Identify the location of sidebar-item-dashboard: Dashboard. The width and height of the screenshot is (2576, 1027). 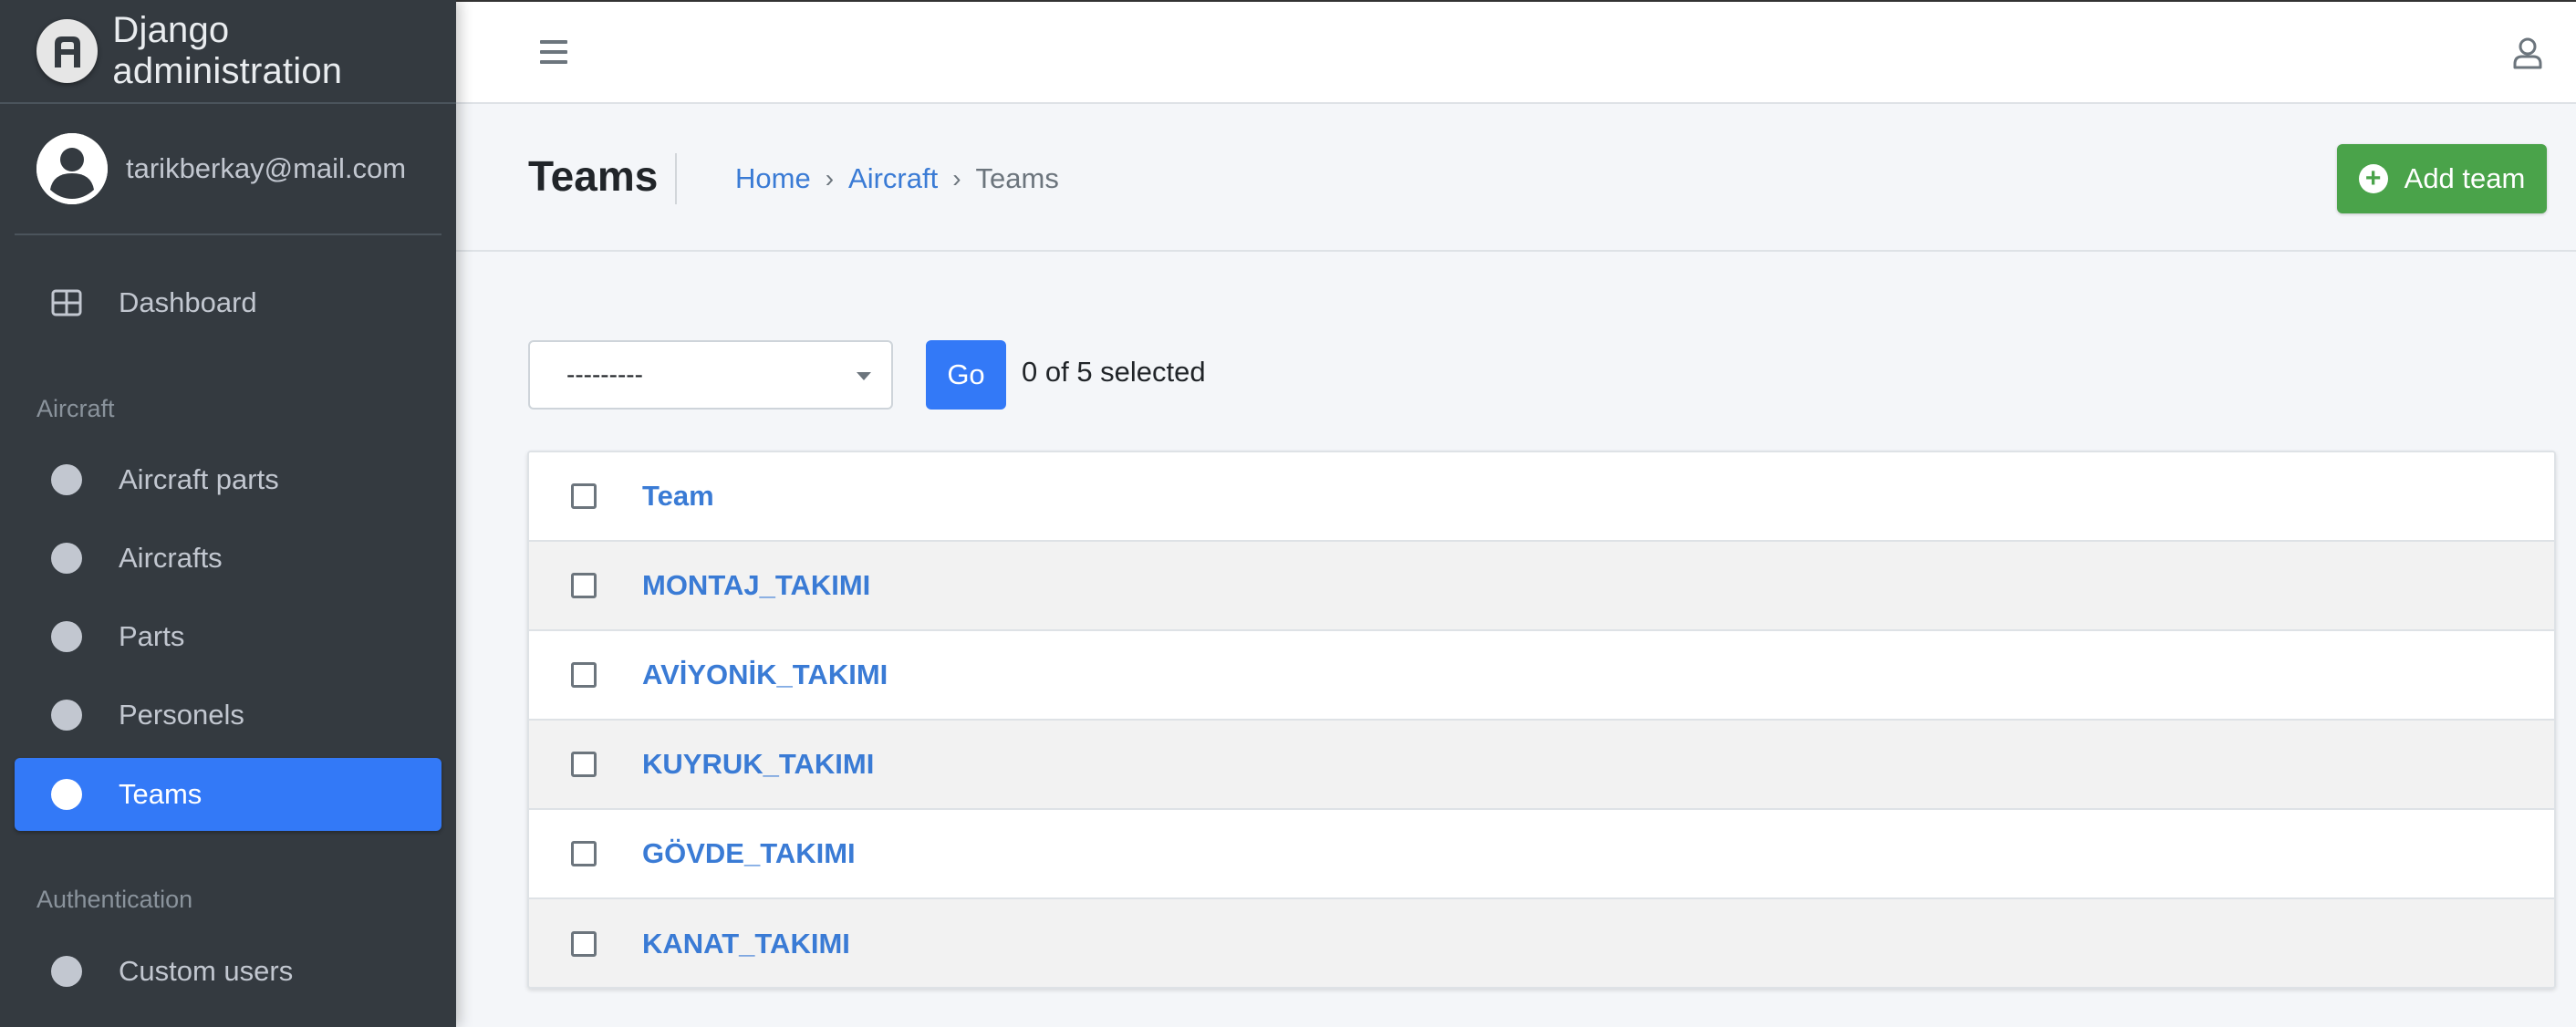
(228, 302).